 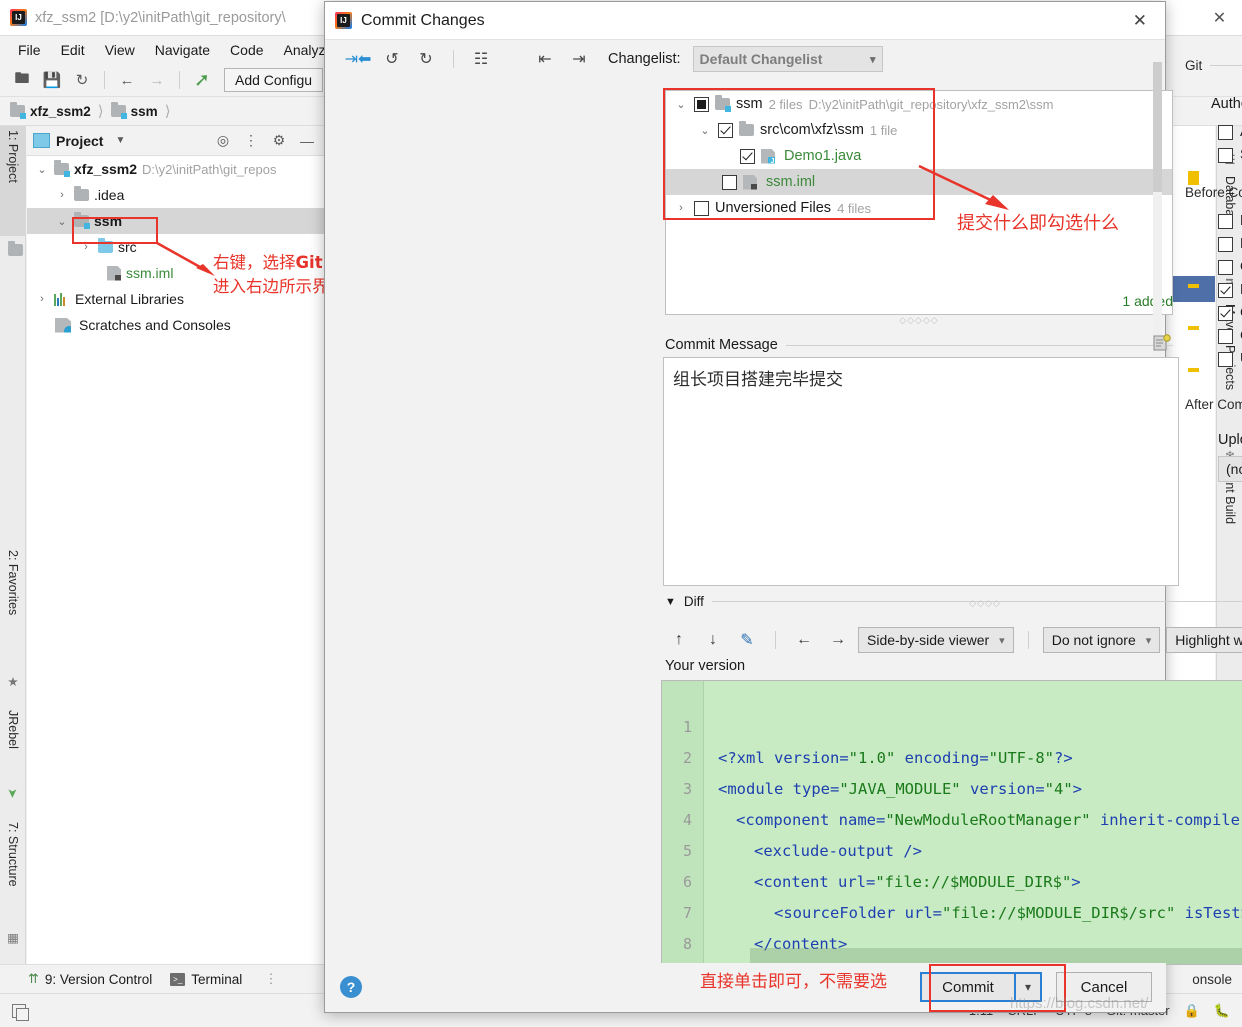 I want to click on show-tool-windows-icon, so click(x=20, y=1012).